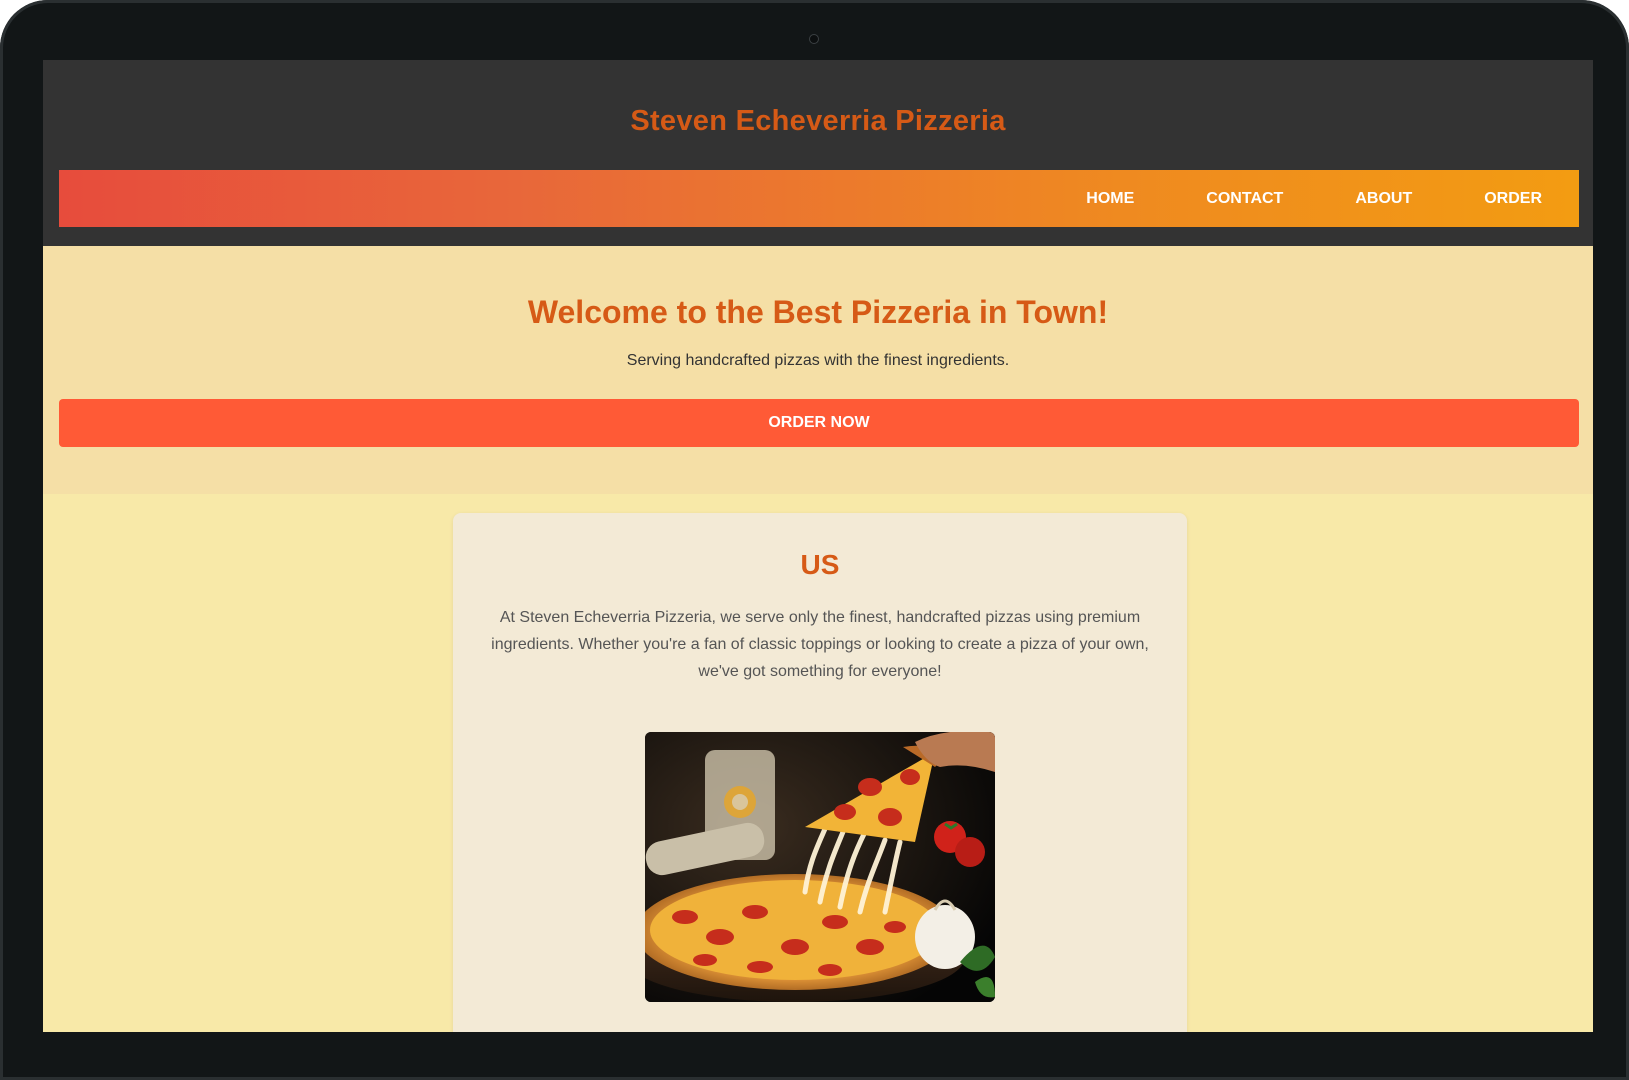 Image resolution: width=1629 pixels, height=1080 pixels. I want to click on hero-title: Welcome to the Best Pizzeria in Town!, so click(818, 312).